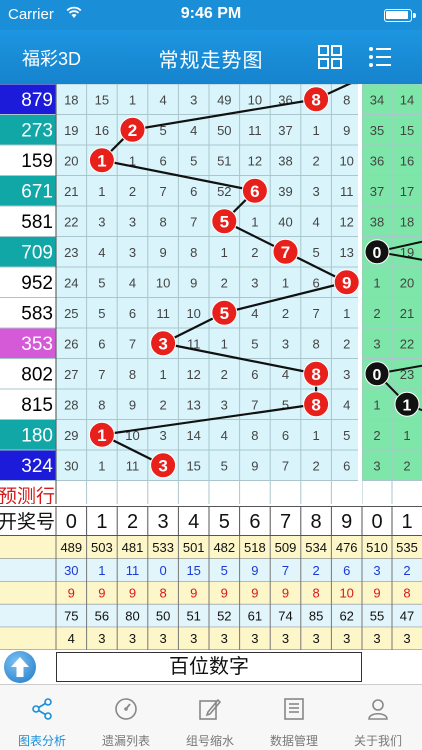 The height and width of the screenshot is (750, 422). I want to click on stats-value: 80, so click(132, 615).